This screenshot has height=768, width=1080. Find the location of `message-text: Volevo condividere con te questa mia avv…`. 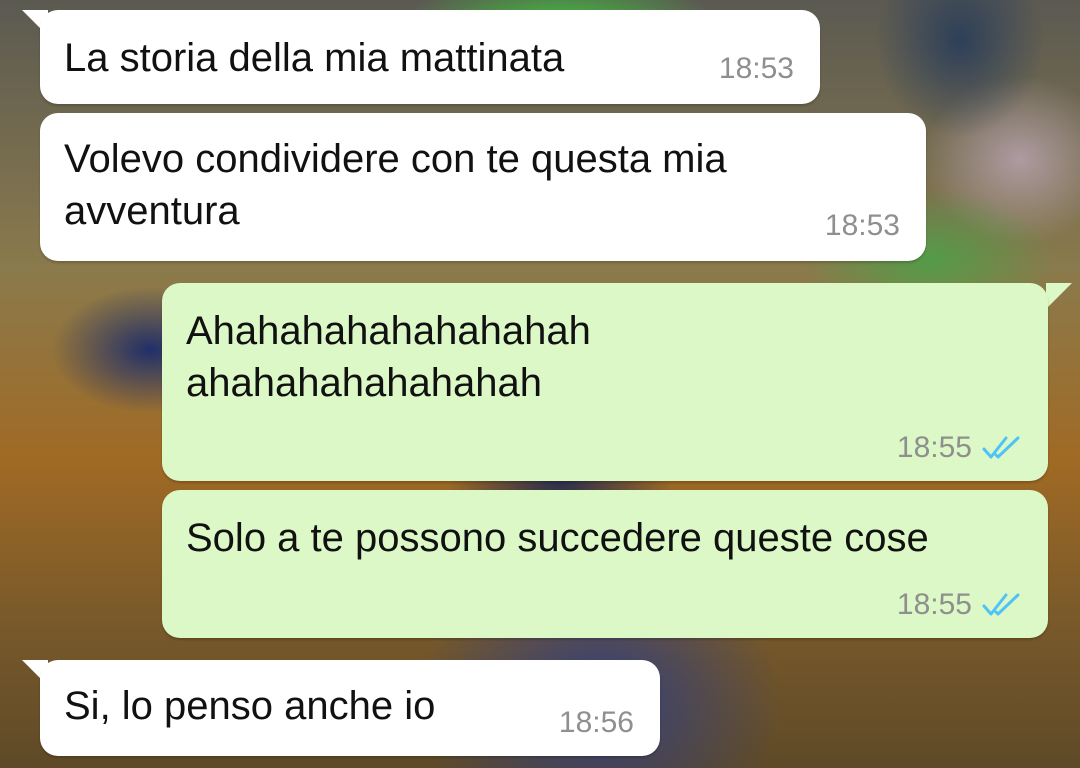

message-text: Volevo condividere con te questa mia avv… is located at coordinates (395, 185).